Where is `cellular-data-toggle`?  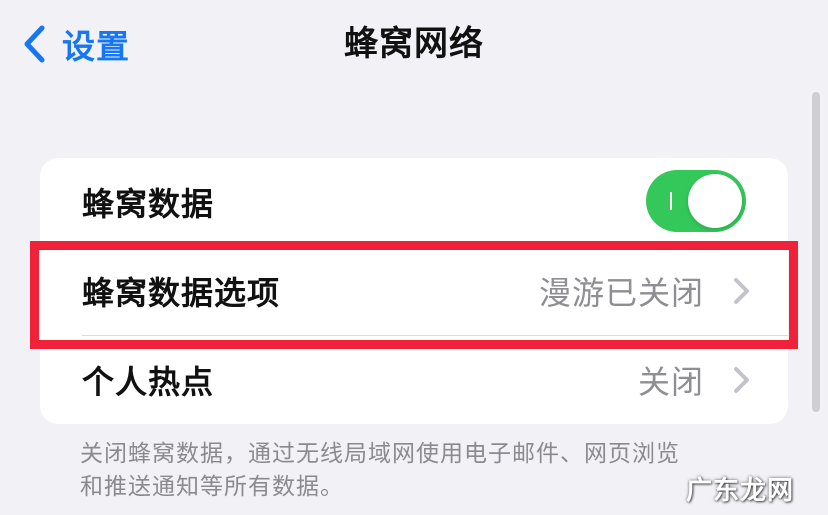
cellular-data-toggle is located at coordinates (696, 201).